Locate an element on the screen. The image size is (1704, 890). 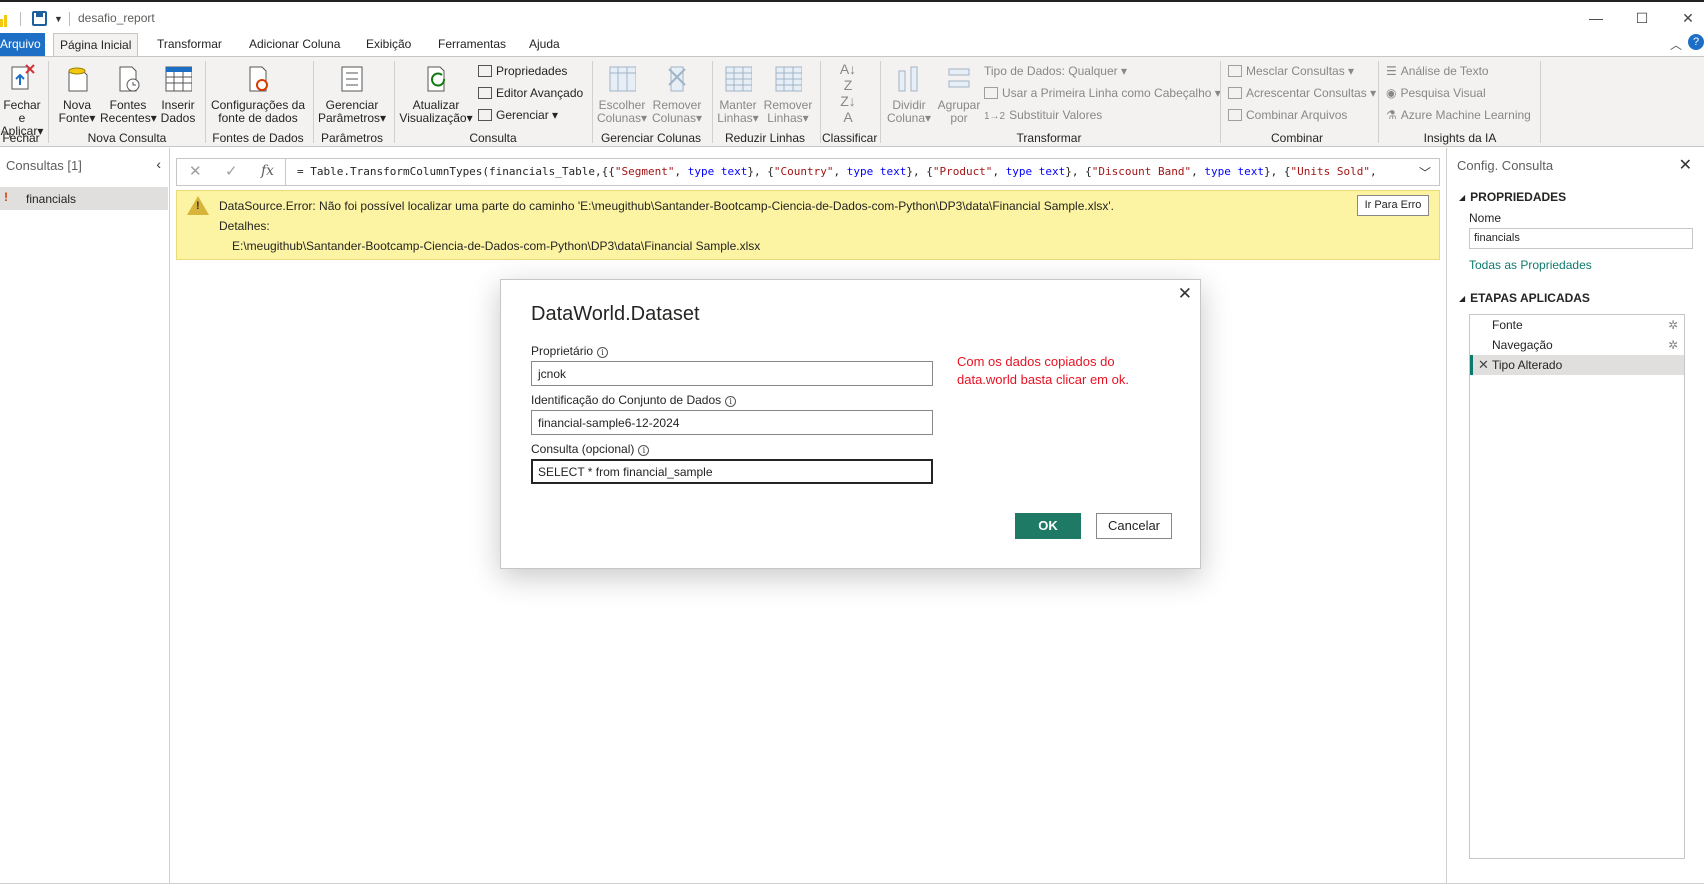
close-apply-button: Fechar e Aplicar▾ is located at coordinates (22, 100).